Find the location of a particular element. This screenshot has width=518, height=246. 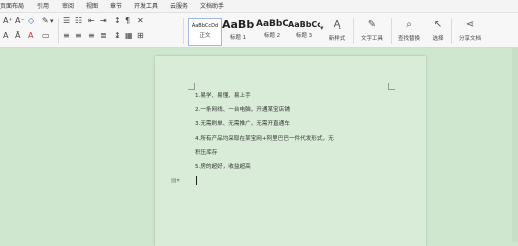

doc-line: 4.所有产品均采取在某宝网+阿里巴巴一件代发形式，无 is located at coordinates (264, 138).